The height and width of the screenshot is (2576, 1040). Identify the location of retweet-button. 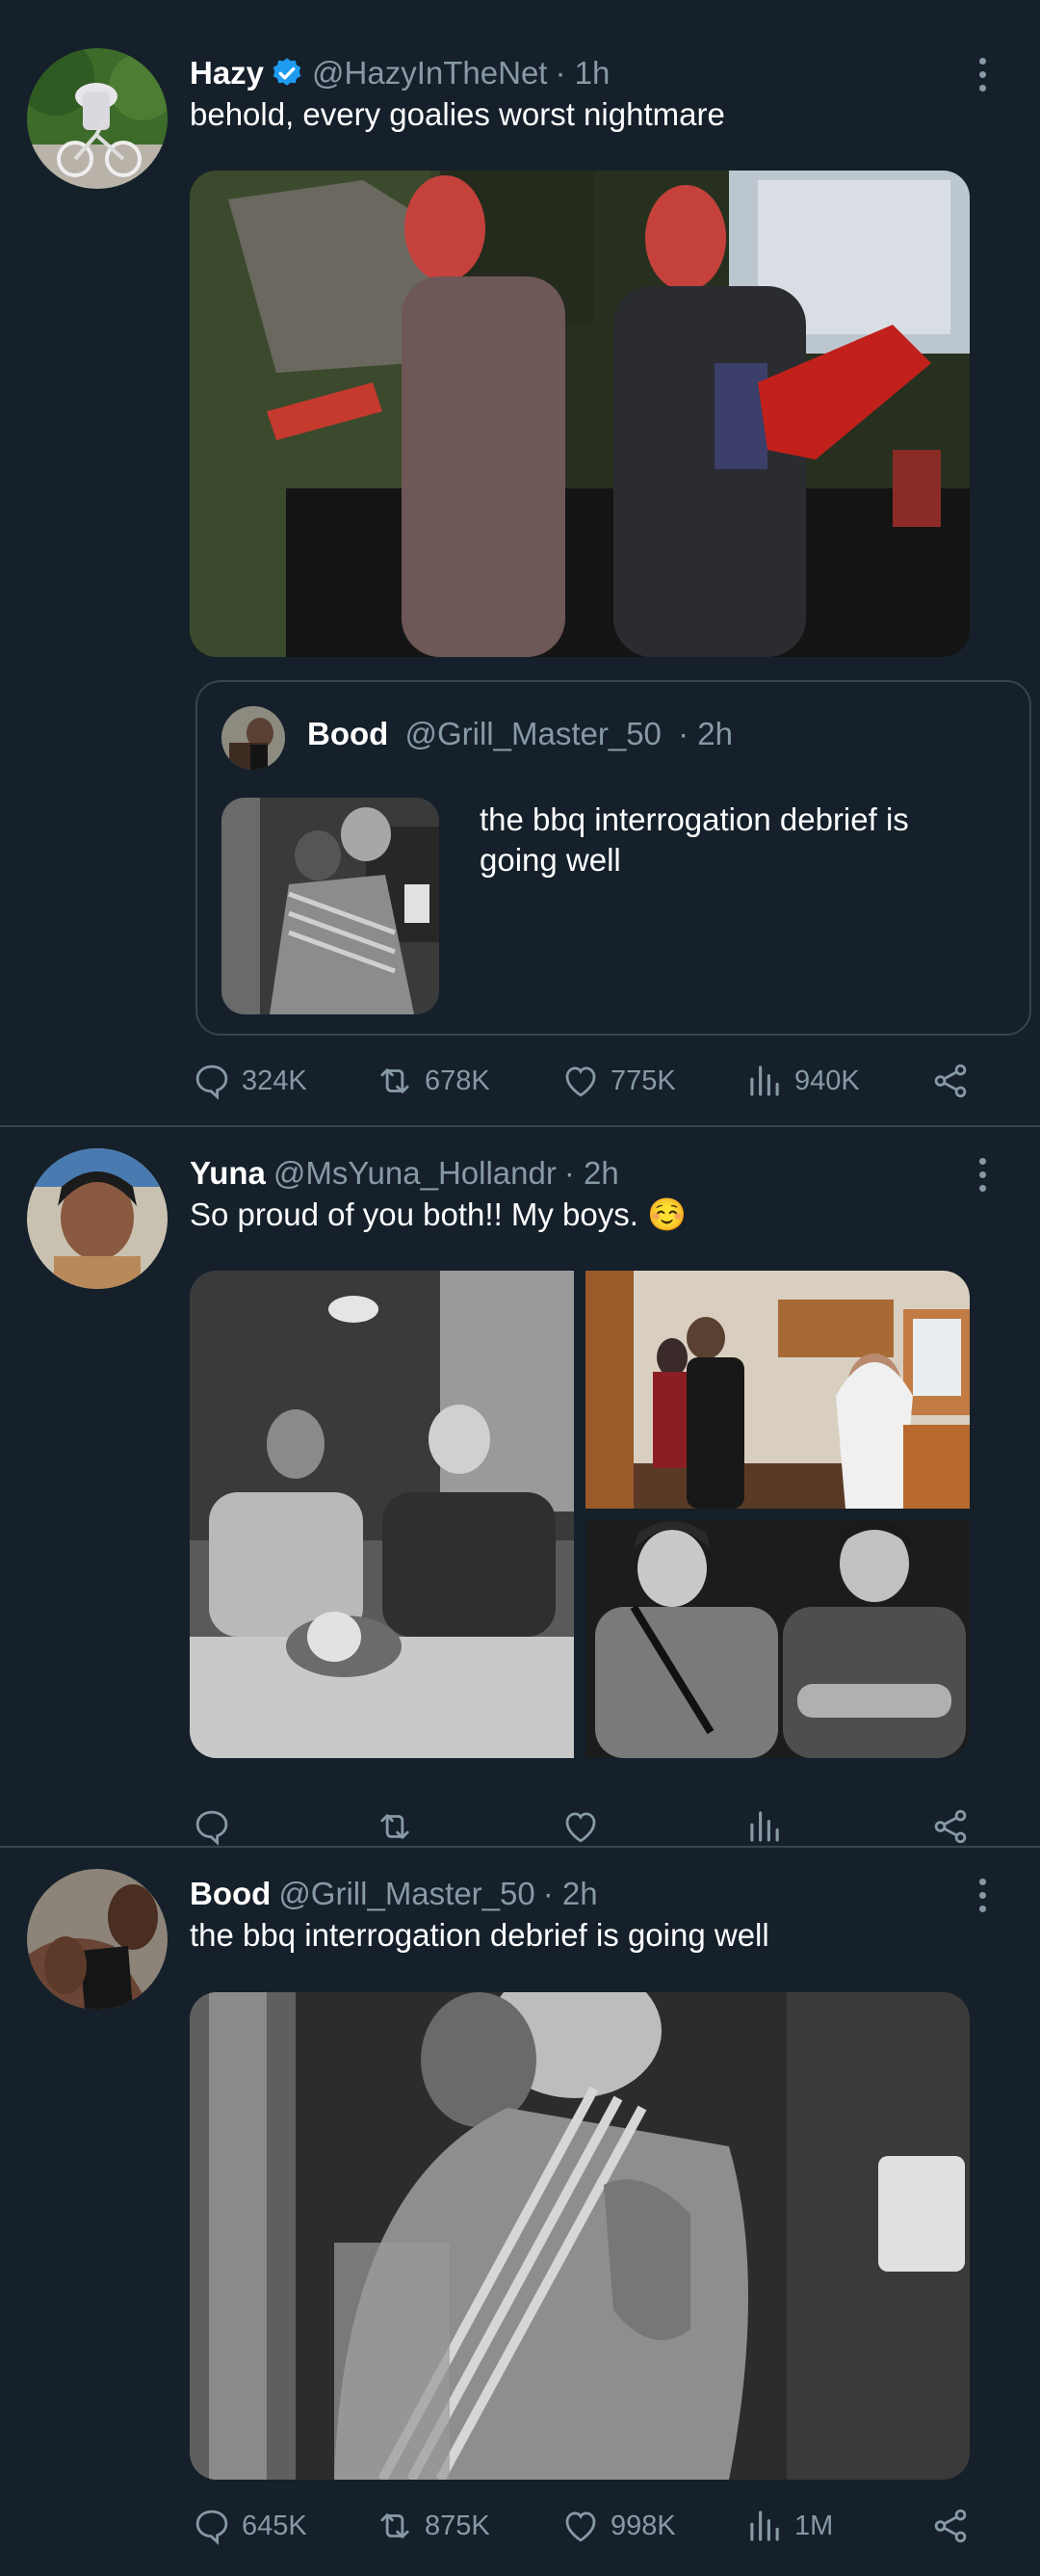
(400, 1827).